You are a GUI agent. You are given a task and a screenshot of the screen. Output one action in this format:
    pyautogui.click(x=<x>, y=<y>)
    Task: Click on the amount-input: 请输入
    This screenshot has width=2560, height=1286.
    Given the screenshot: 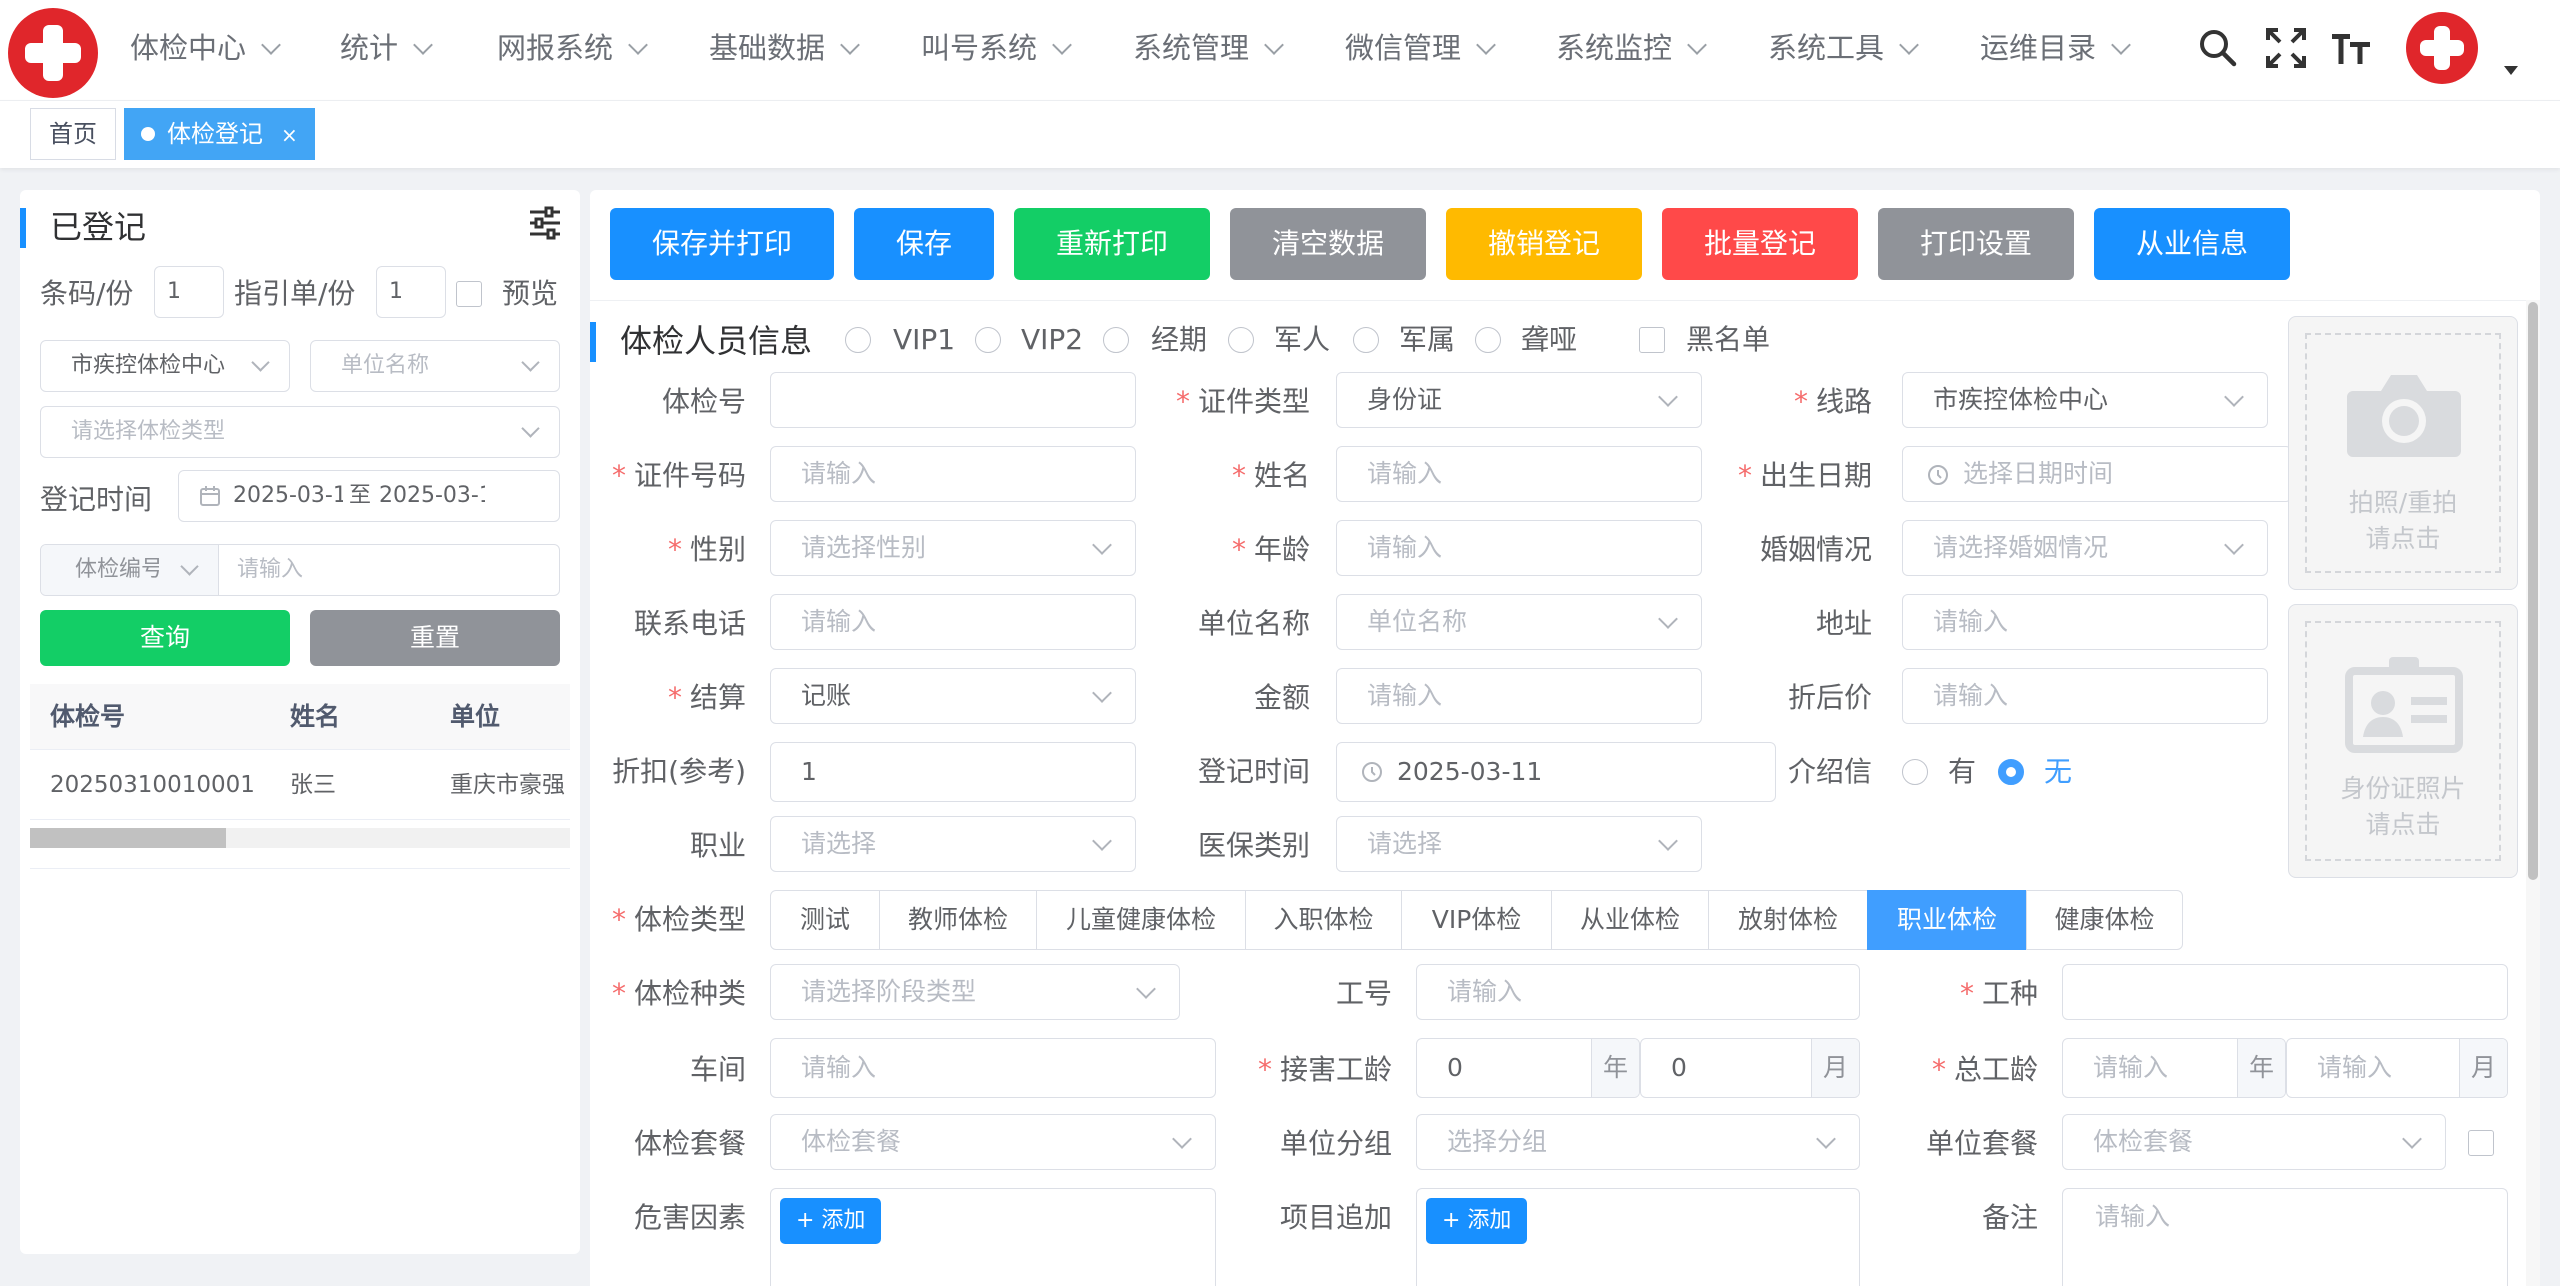 What is the action you would take?
    pyautogui.click(x=1519, y=696)
    